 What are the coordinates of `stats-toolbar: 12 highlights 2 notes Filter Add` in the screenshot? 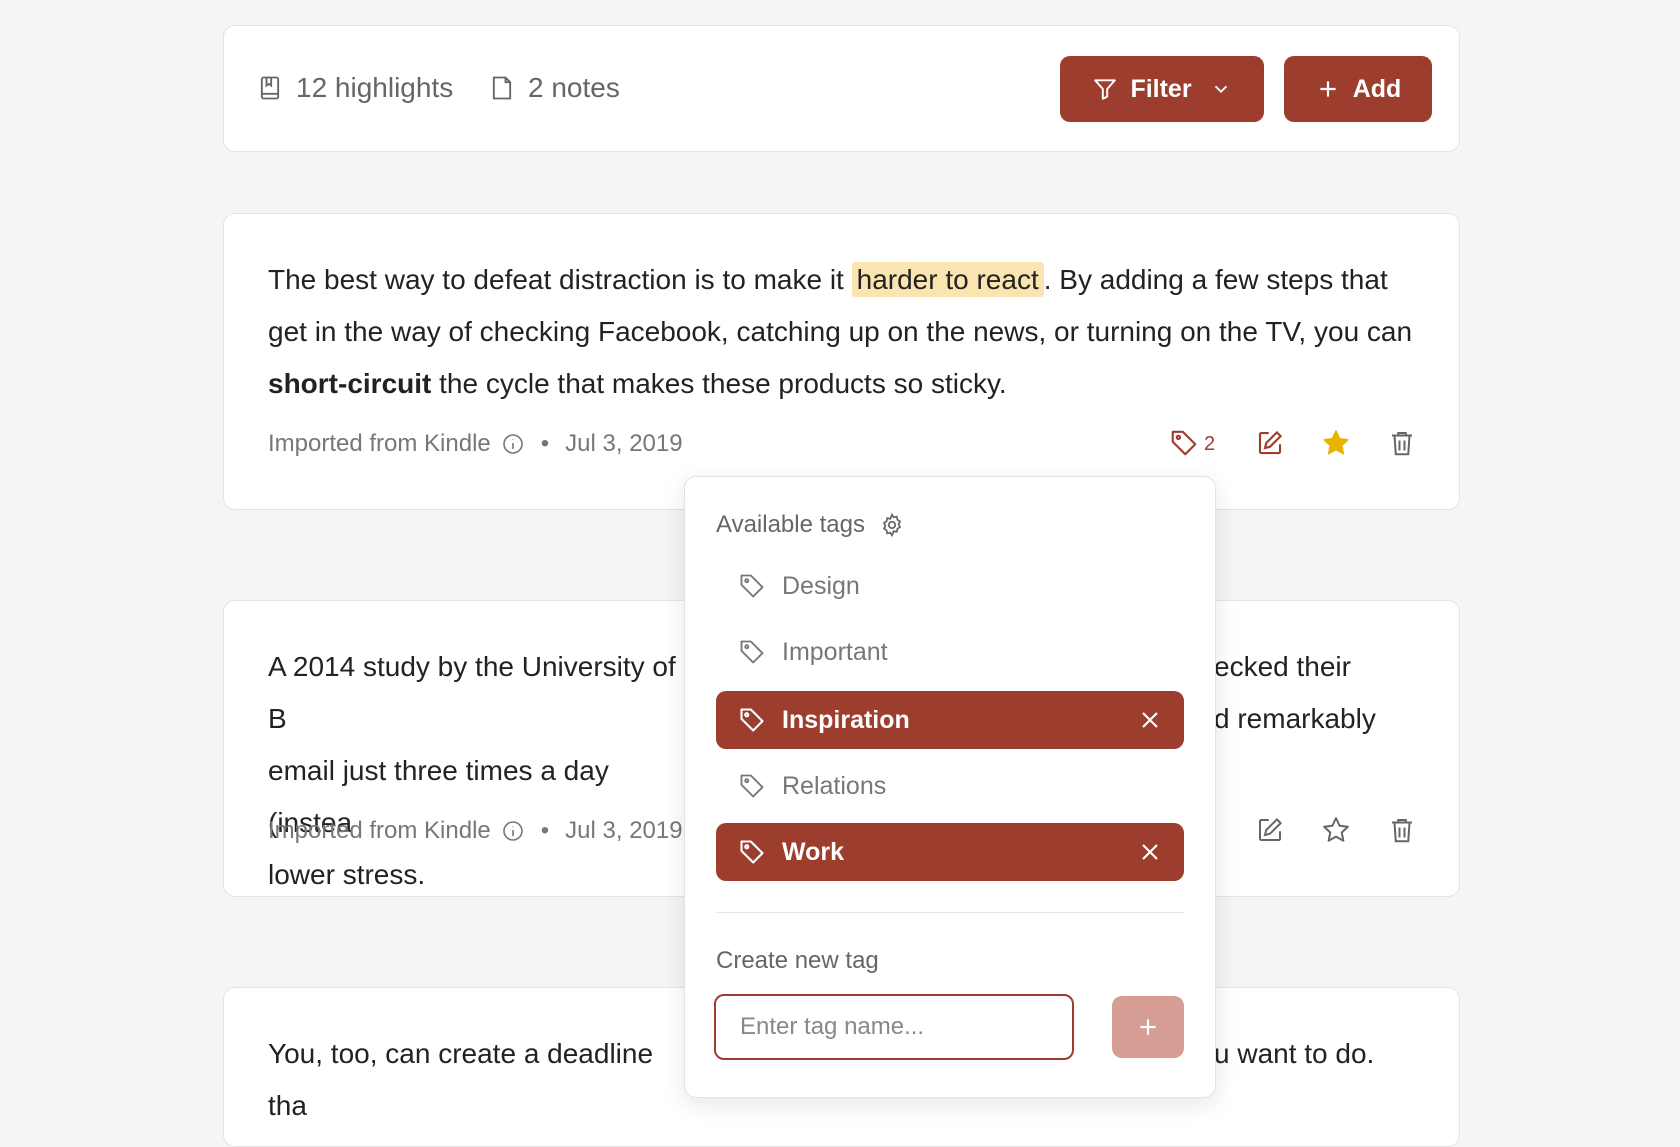 It's located at (841, 88).